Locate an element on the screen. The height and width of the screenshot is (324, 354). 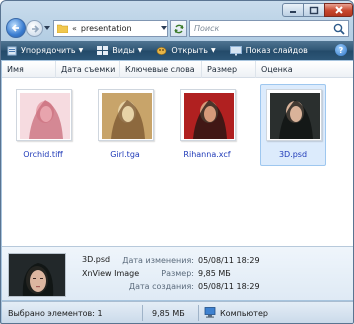
forward-button is located at coordinates (34, 28).